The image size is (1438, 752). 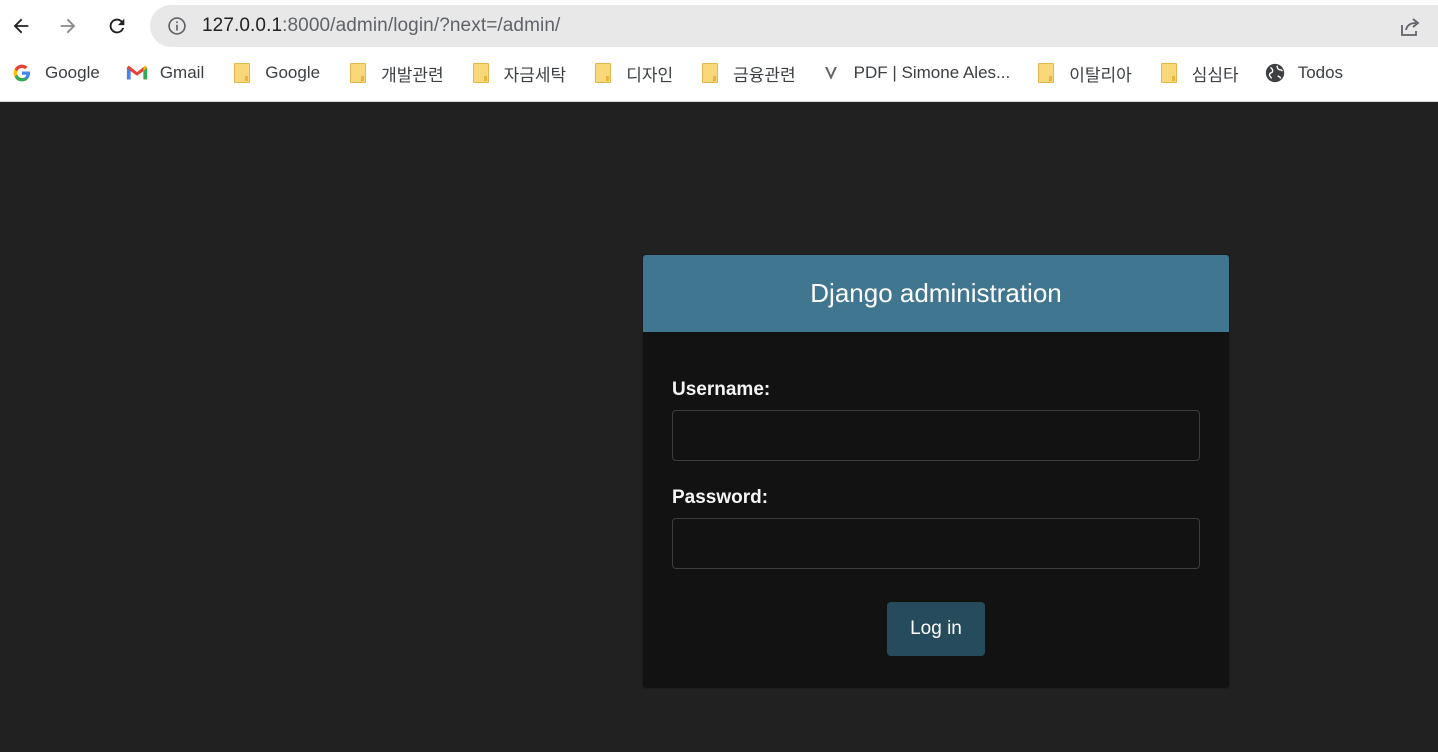 What do you see at coordinates (421, 25) in the screenshot?
I see `url-path: :8000/admin/login/?next=/admin/` at bounding box center [421, 25].